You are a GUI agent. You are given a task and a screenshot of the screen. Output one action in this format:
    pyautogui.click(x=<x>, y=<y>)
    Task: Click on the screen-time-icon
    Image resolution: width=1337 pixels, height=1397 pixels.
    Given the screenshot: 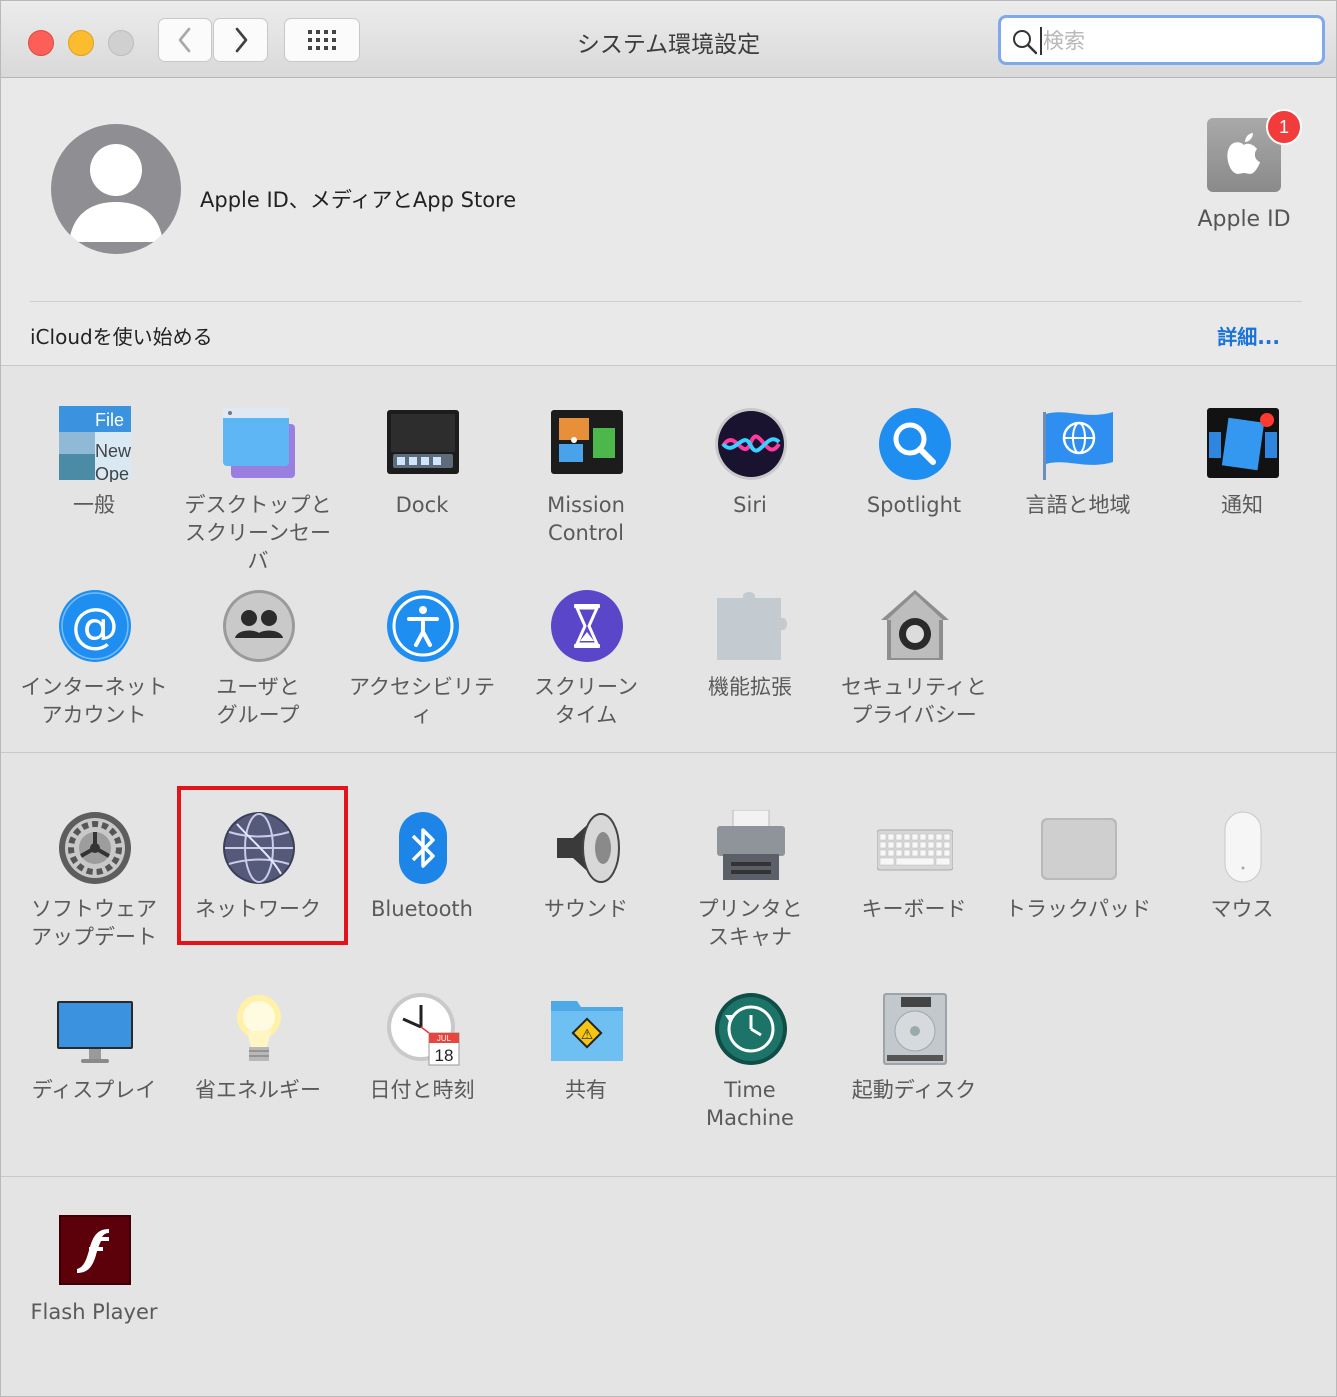 What is the action you would take?
    pyautogui.click(x=587, y=626)
    